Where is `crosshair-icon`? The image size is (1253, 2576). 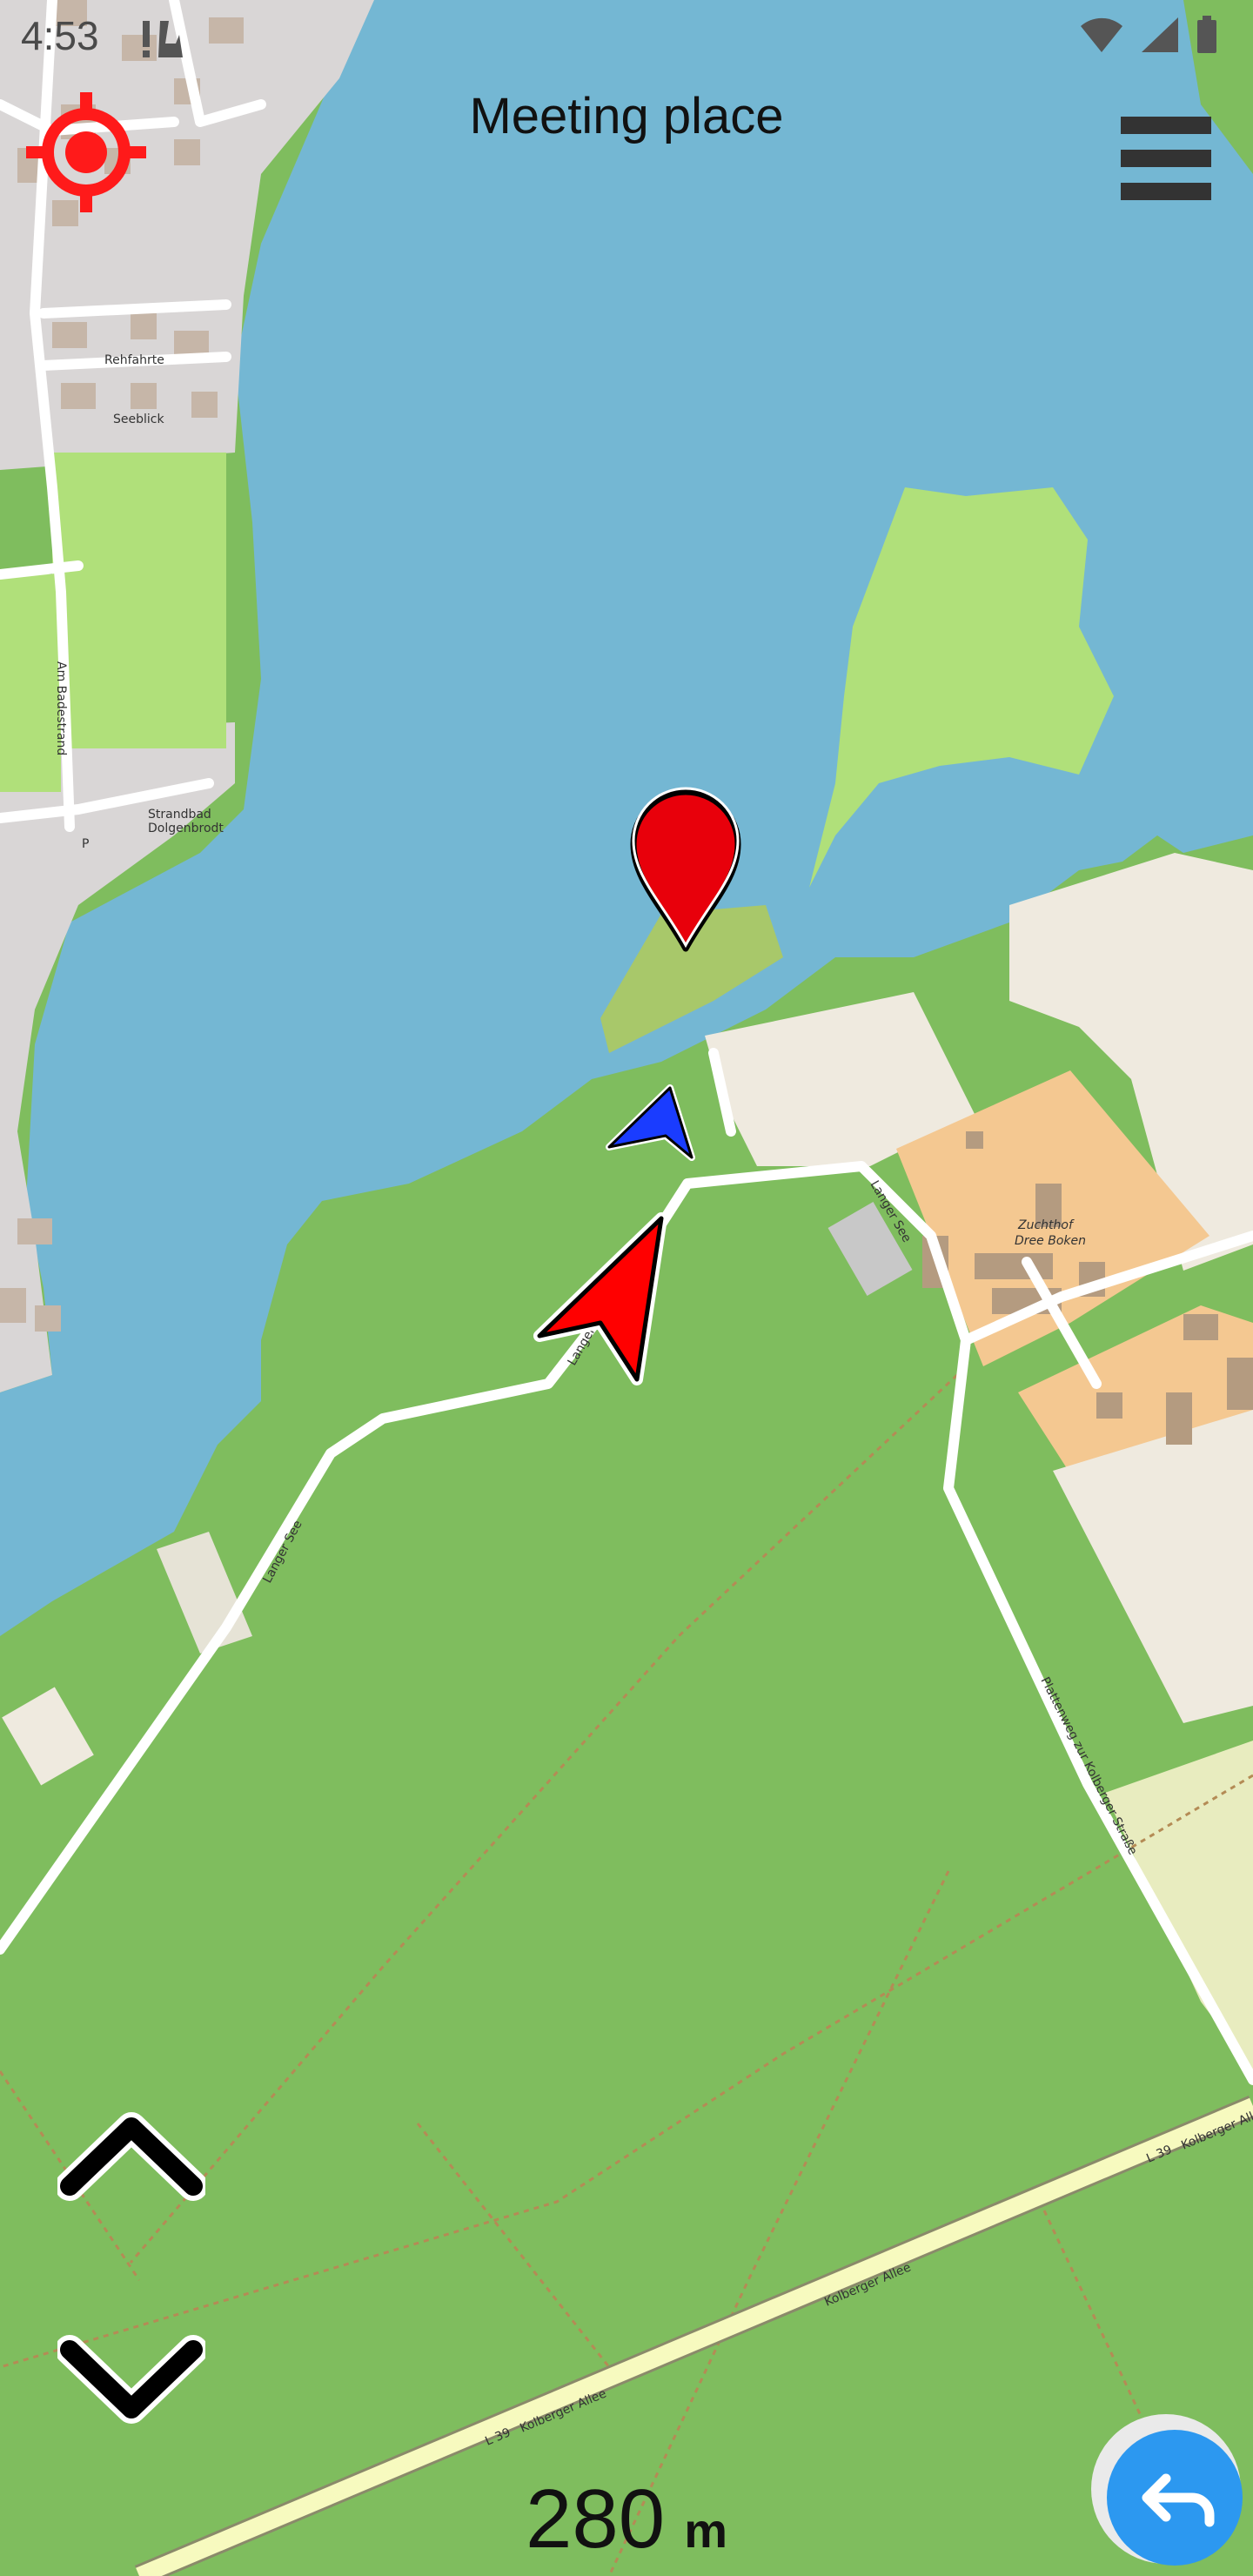 crosshair-icon is located at coordinates (86, 152).